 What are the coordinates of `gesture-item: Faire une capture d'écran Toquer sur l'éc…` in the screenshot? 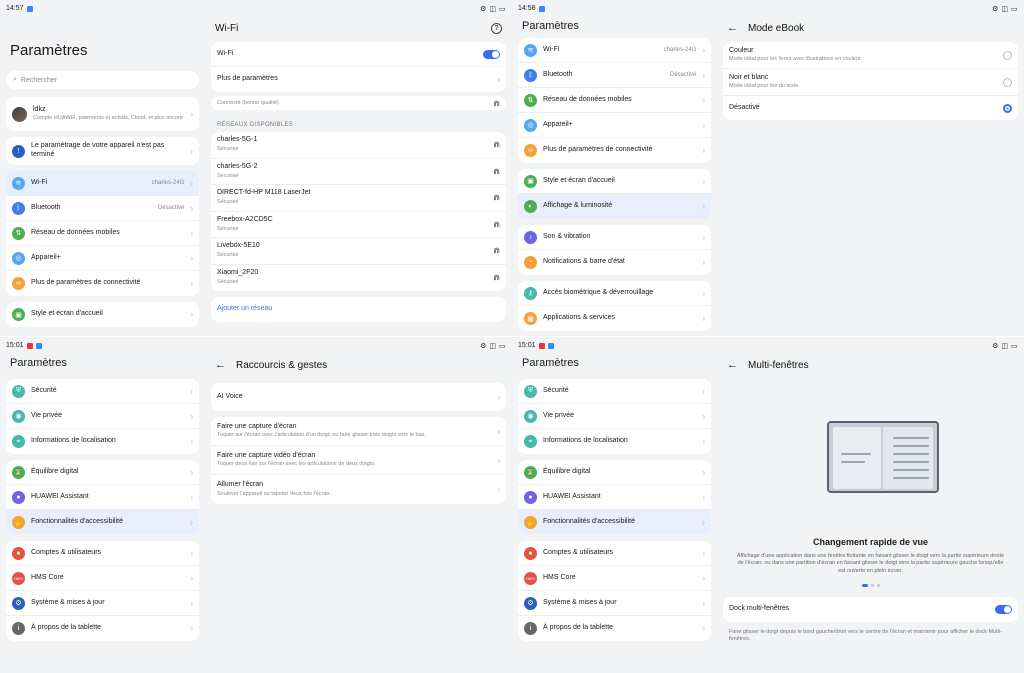 It's located at (358, 431).